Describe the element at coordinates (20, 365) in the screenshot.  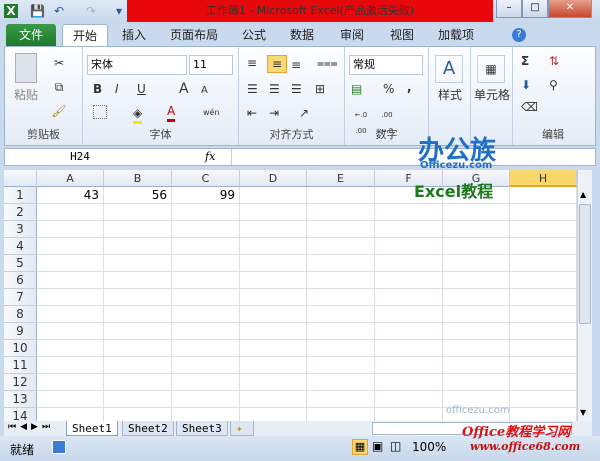
I see `row-header-11: 11` at that location.